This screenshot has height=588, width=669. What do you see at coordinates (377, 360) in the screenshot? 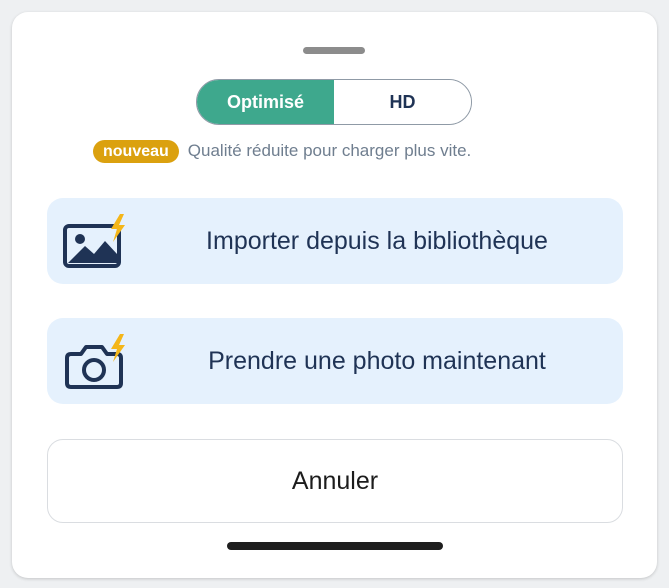
I see `take-photo-label: Prendre une photo maintenant` at bounding box center [377, 360].